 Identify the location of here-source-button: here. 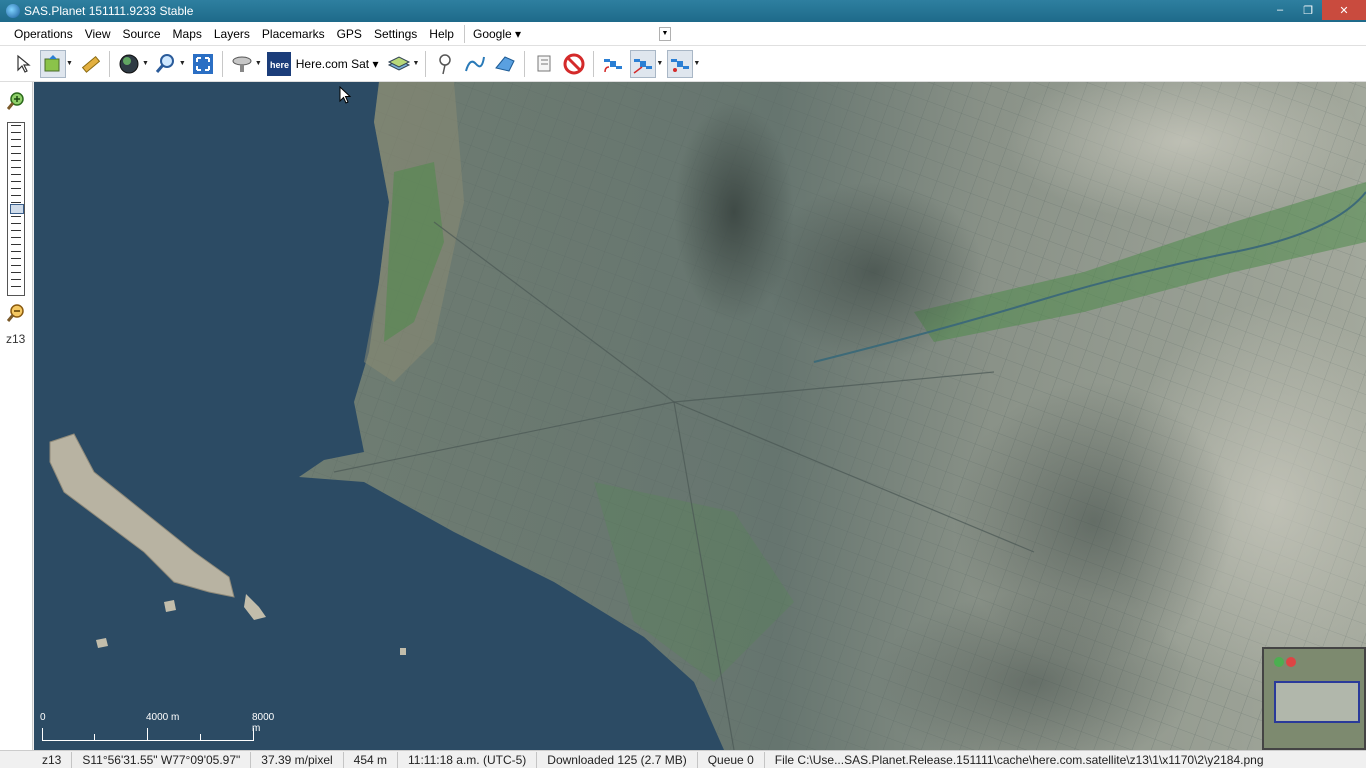
(279, 64).